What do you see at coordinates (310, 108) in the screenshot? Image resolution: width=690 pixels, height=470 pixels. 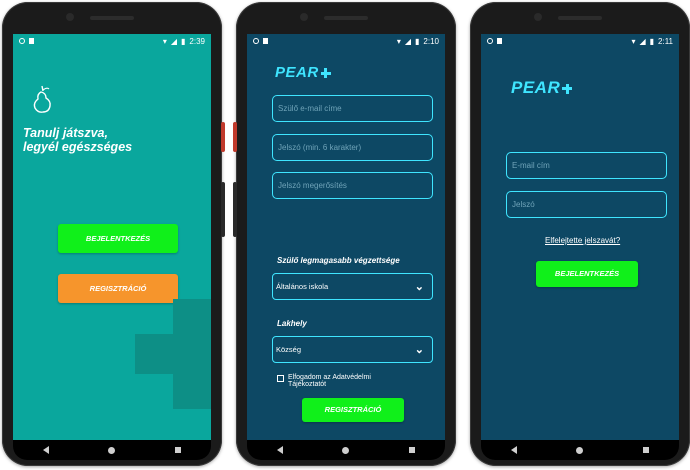 I see `parent-email-placeholder: Szülő e-mail címe` at bounding box center [310, 108].